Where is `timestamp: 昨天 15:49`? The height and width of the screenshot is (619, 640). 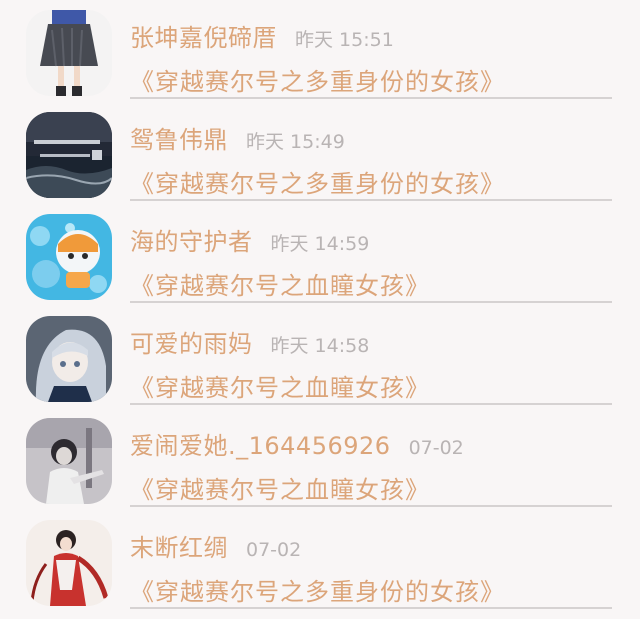
timestamp: 昨天 15:49 is located at coordinates (295, 142).